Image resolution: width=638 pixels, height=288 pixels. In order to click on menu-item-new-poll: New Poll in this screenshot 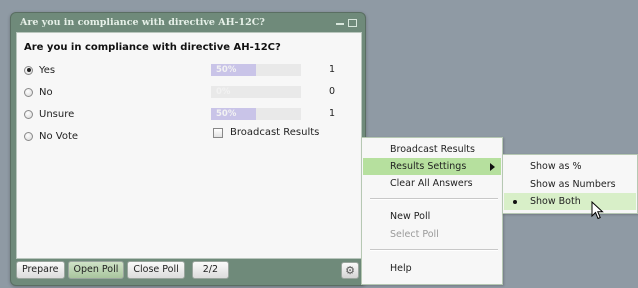, I will do `click(432, 216)`.